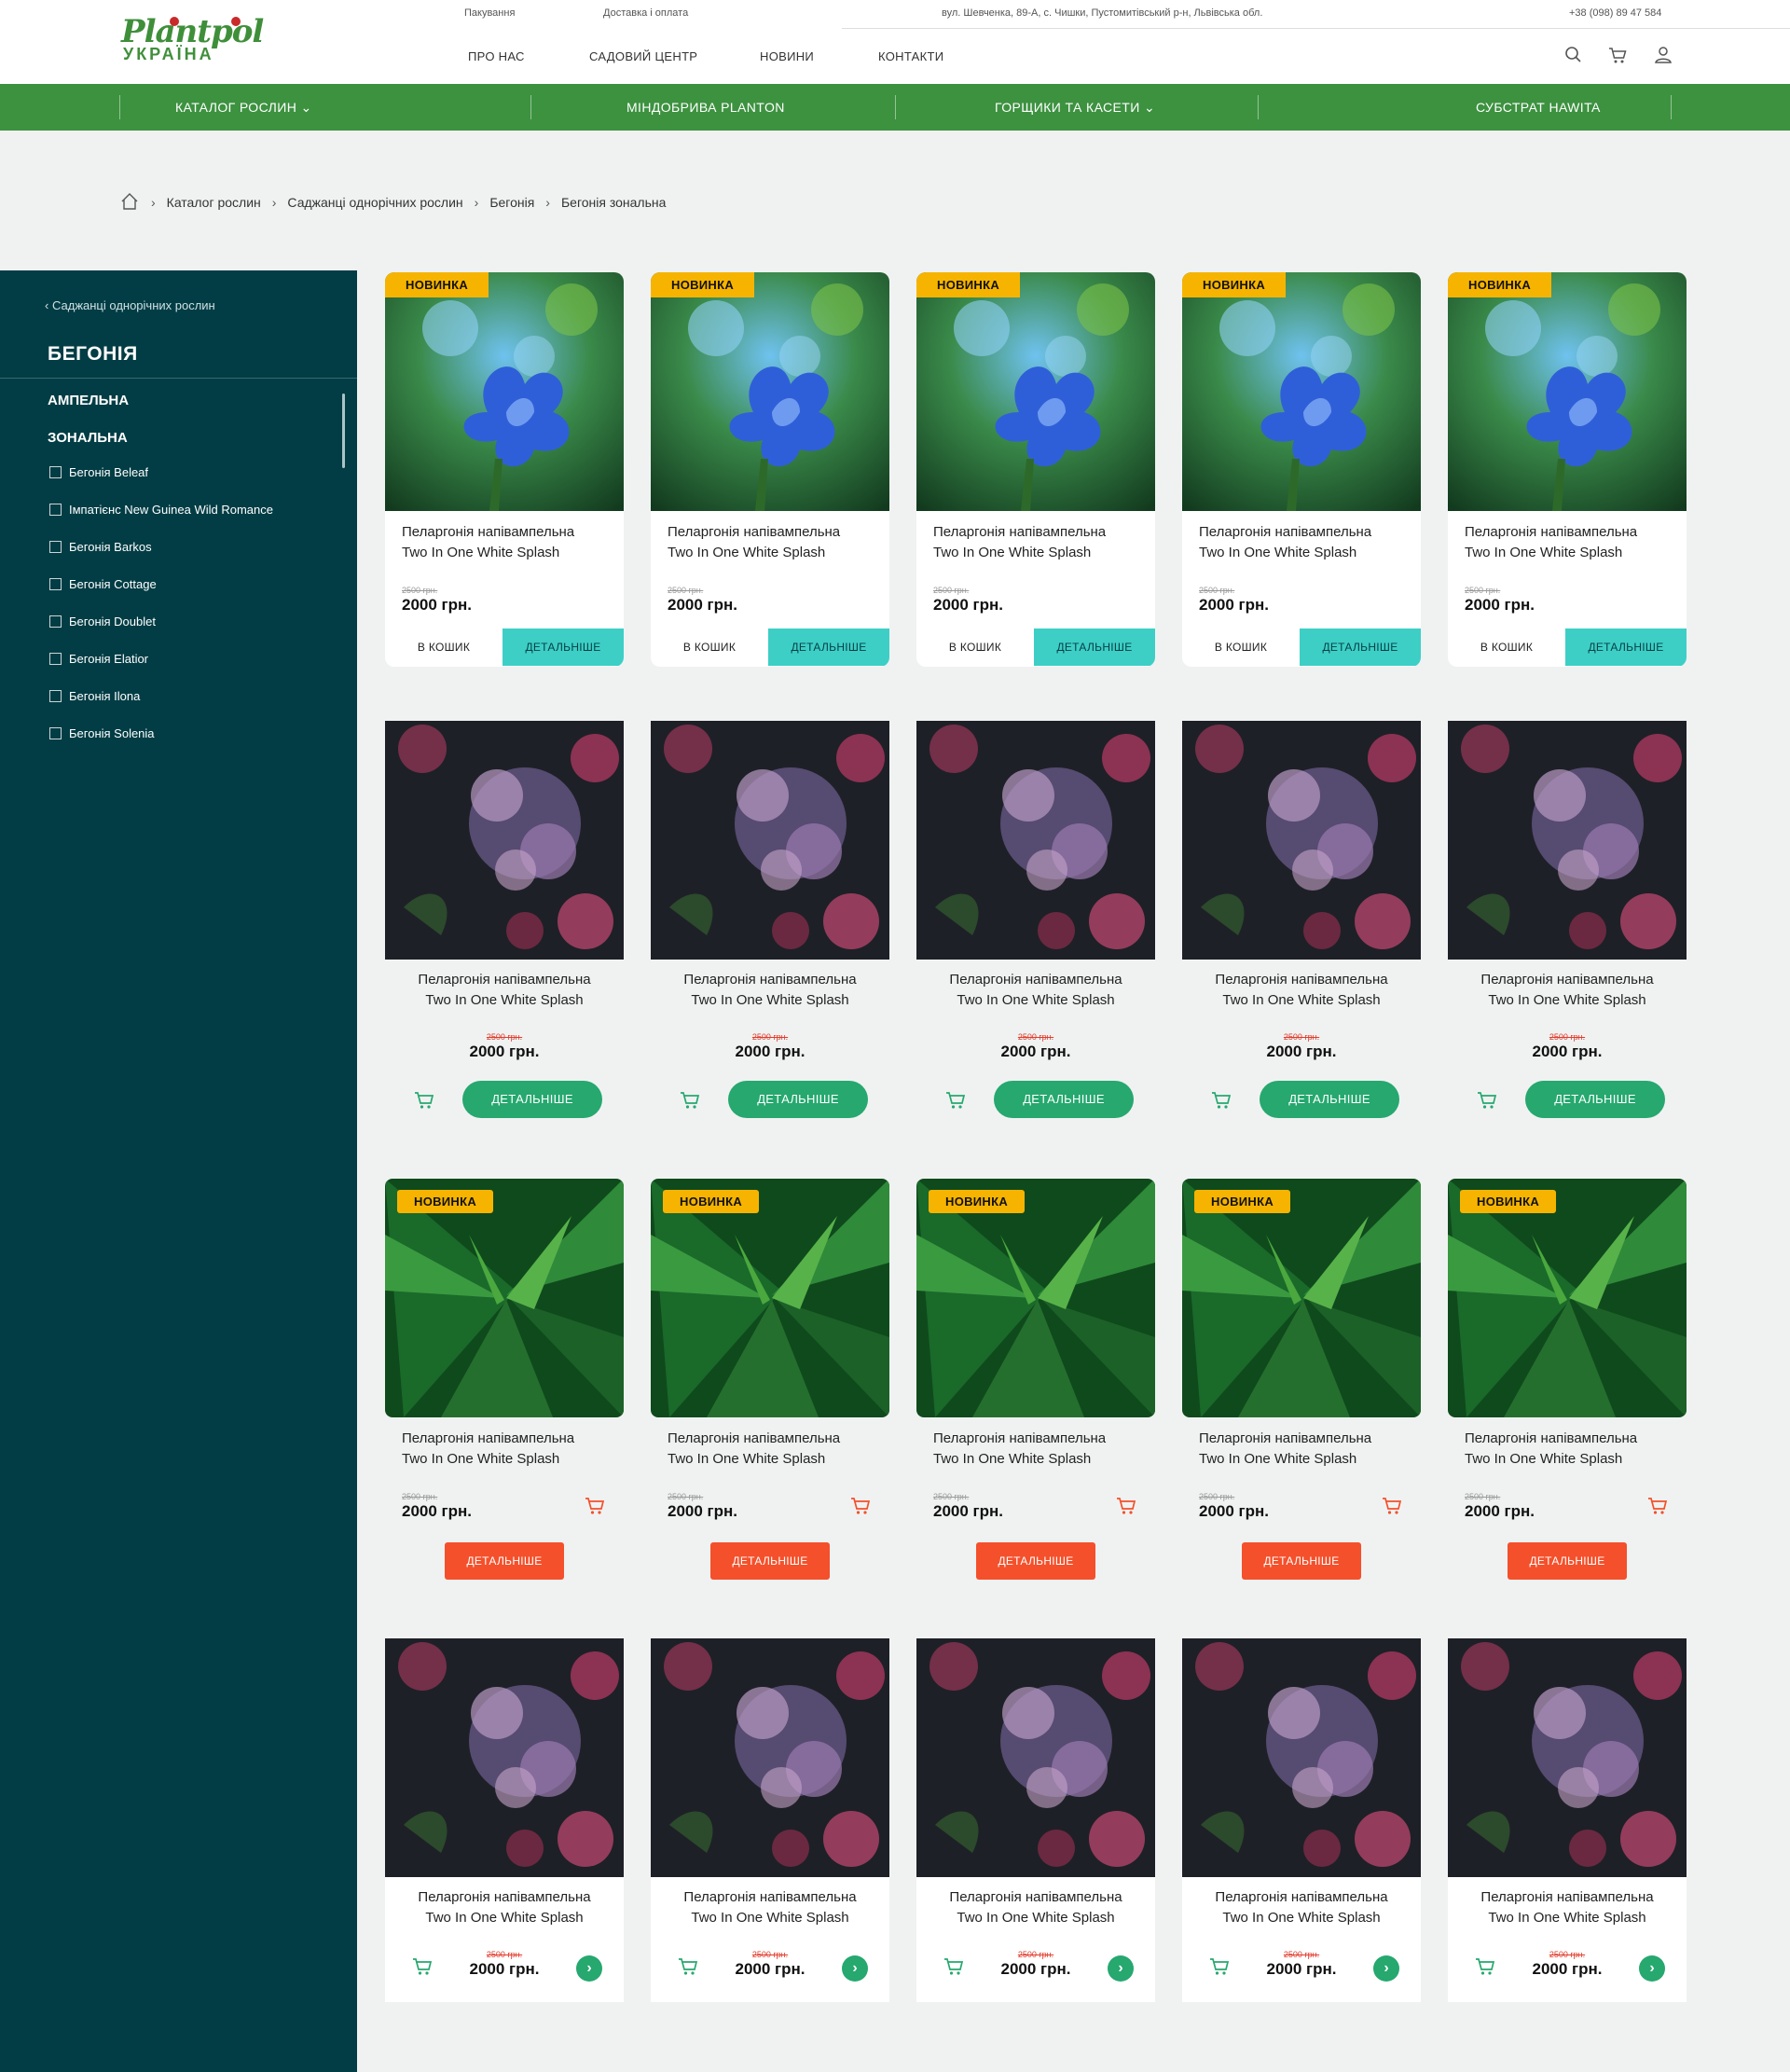 The width and height of the screenshot is (1790, 2072). I want to click on phone: +38 (098) 89 47 584, so click(1615, 13).